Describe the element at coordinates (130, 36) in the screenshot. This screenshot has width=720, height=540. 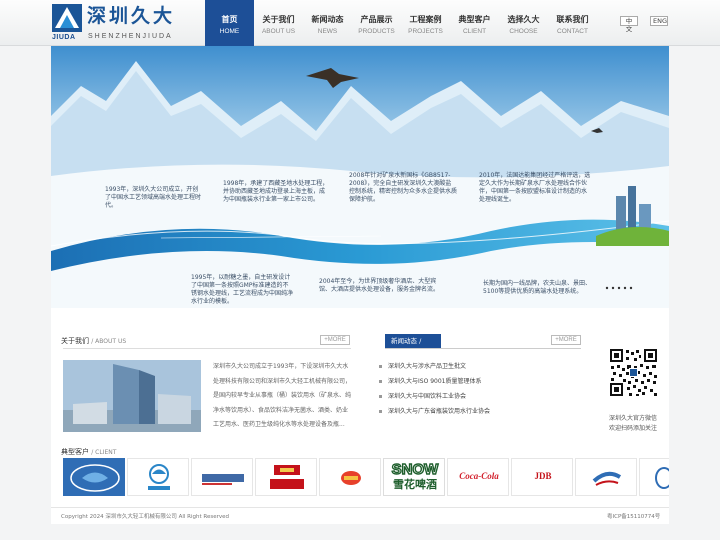
I see `brand-name-en: SHENZHENJIUDA` at that location.